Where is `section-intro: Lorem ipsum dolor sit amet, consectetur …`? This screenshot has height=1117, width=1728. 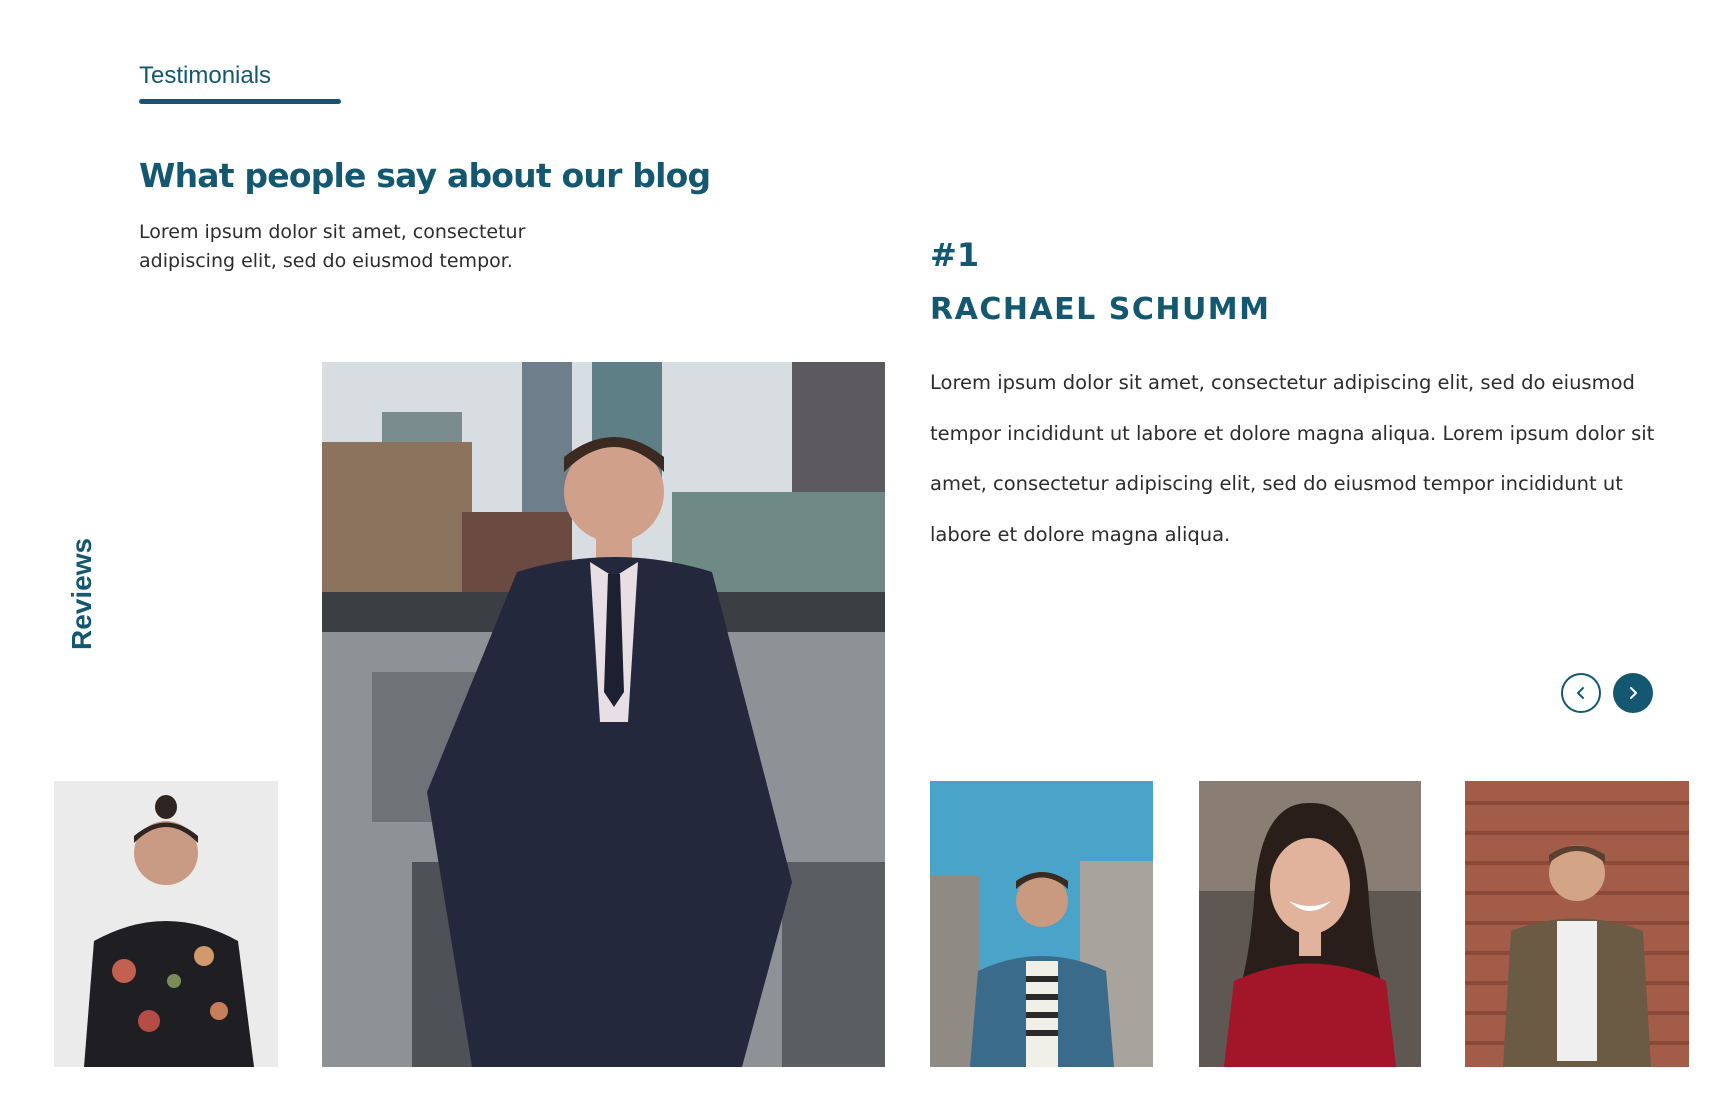 section-intro: Lorem ipsum dolor sit amet, consectetur … is located at coordinates (332, 246).